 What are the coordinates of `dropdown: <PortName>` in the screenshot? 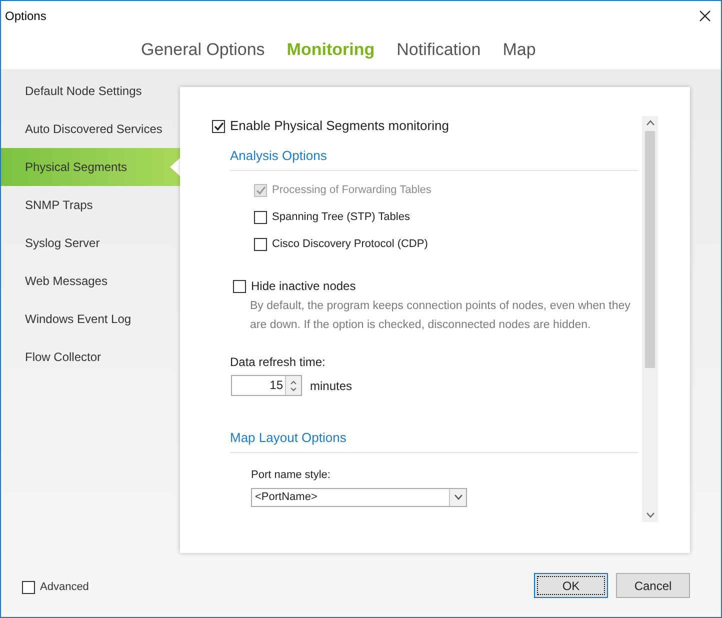 It's located at (359, 497).